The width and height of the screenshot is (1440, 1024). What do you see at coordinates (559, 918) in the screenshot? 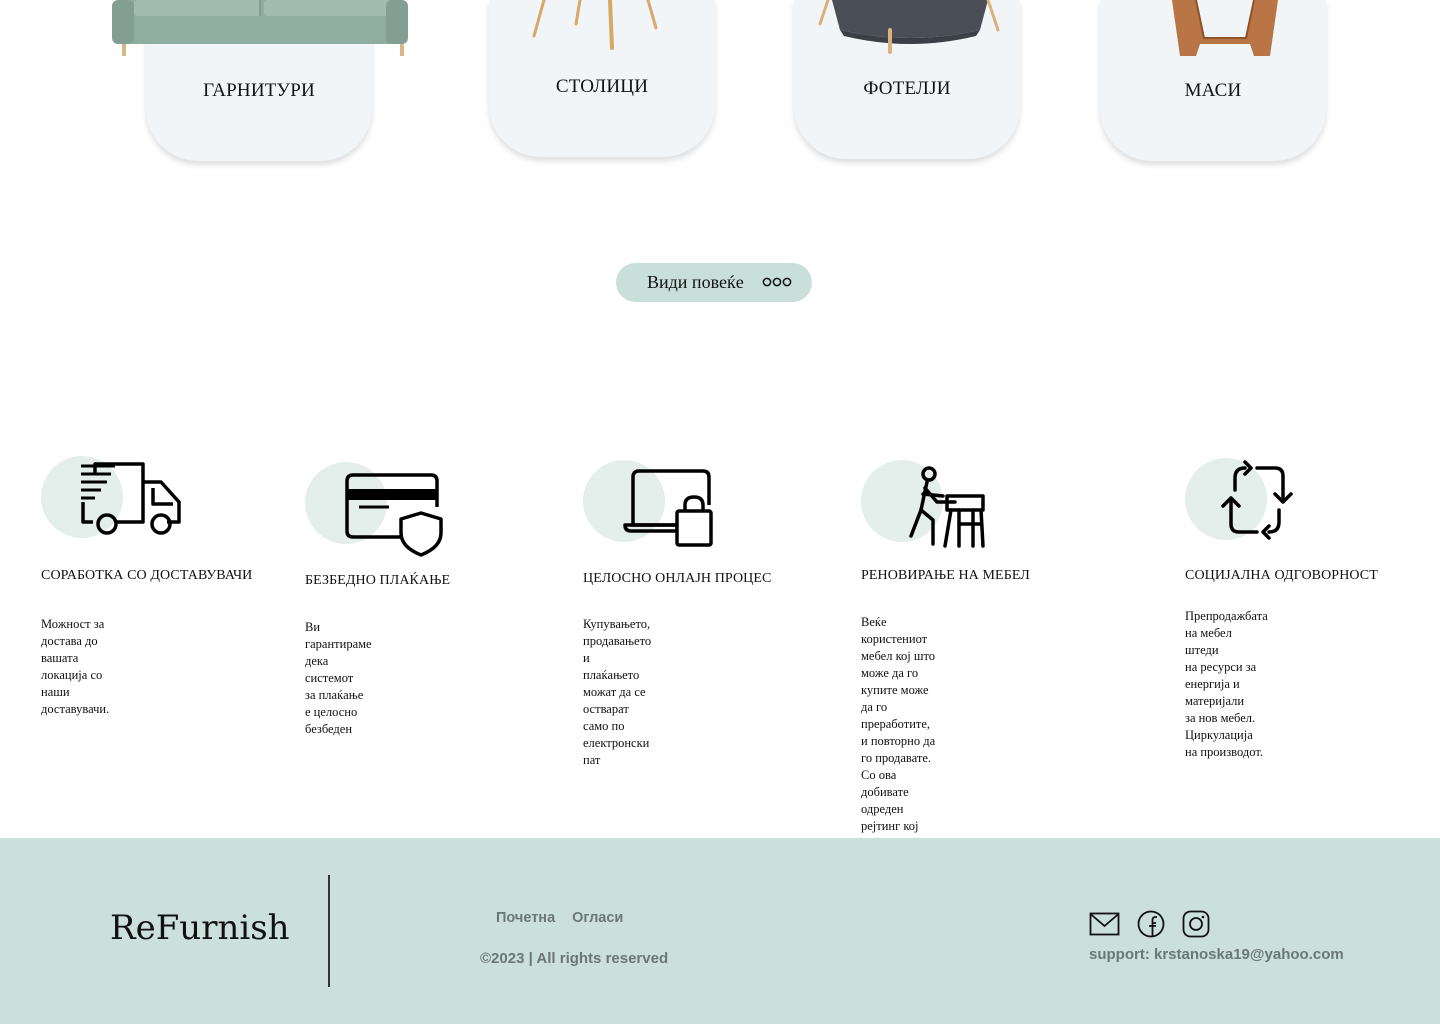
I see `footer-nav: Почетна Огласи` at bounding box center [559, 918].